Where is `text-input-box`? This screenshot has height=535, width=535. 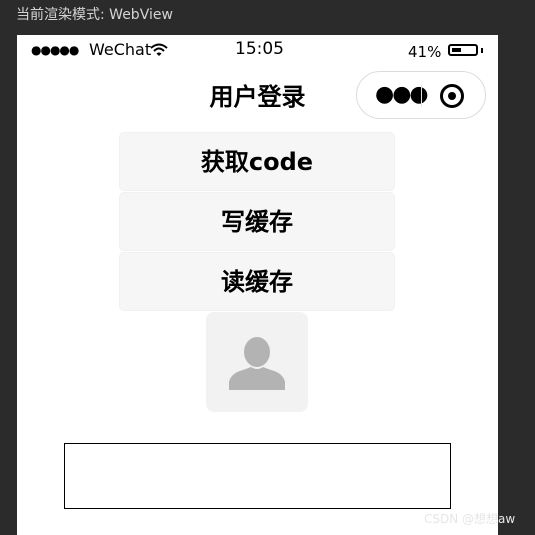 text-input-box is located at coordinates (257, 476).